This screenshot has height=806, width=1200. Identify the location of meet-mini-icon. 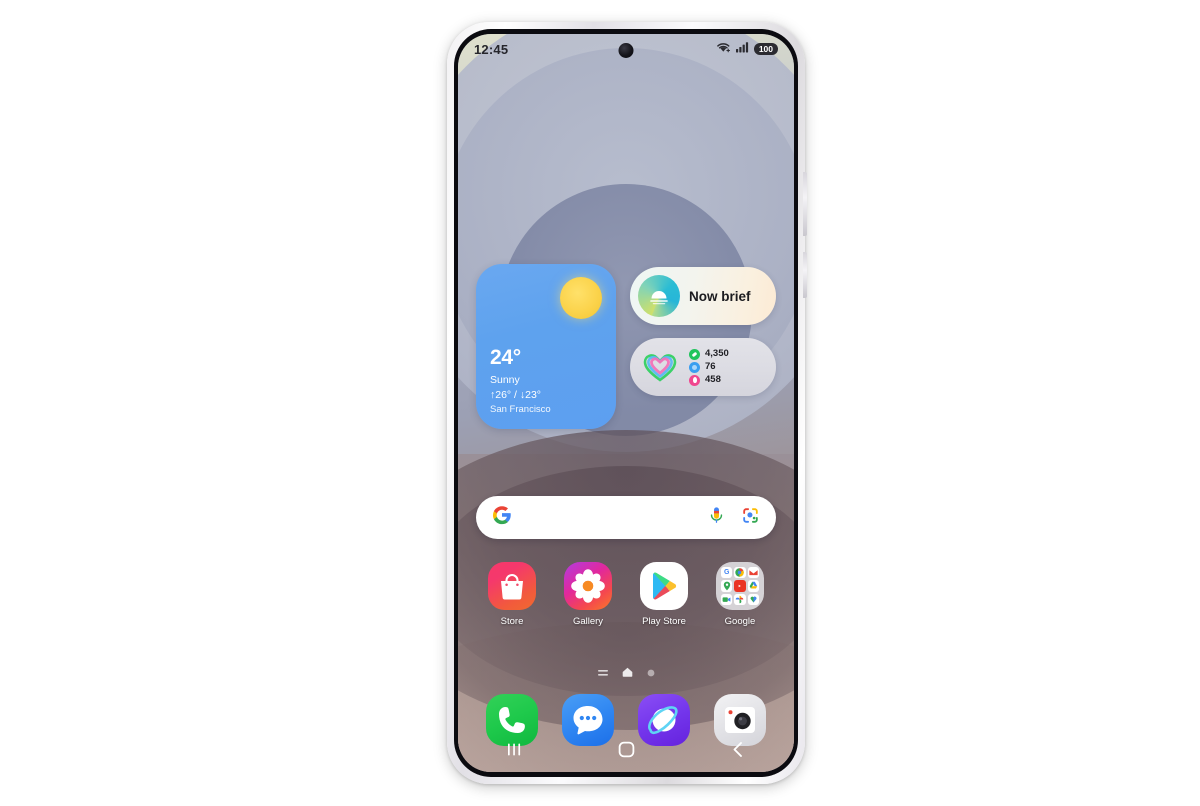
(727, 599).